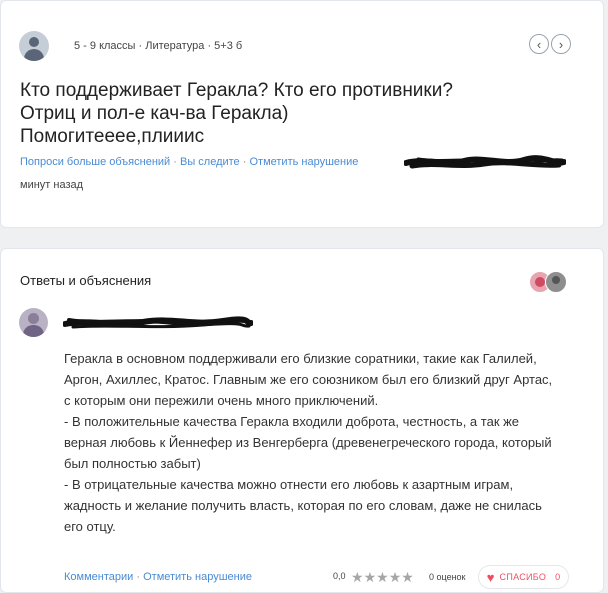 The height and width of the screenshot is (593, 608). What do you see at coordinates (485, 162) in the screenshot?
I see `redacted-username-scribble` at bounding box center [485, 162].